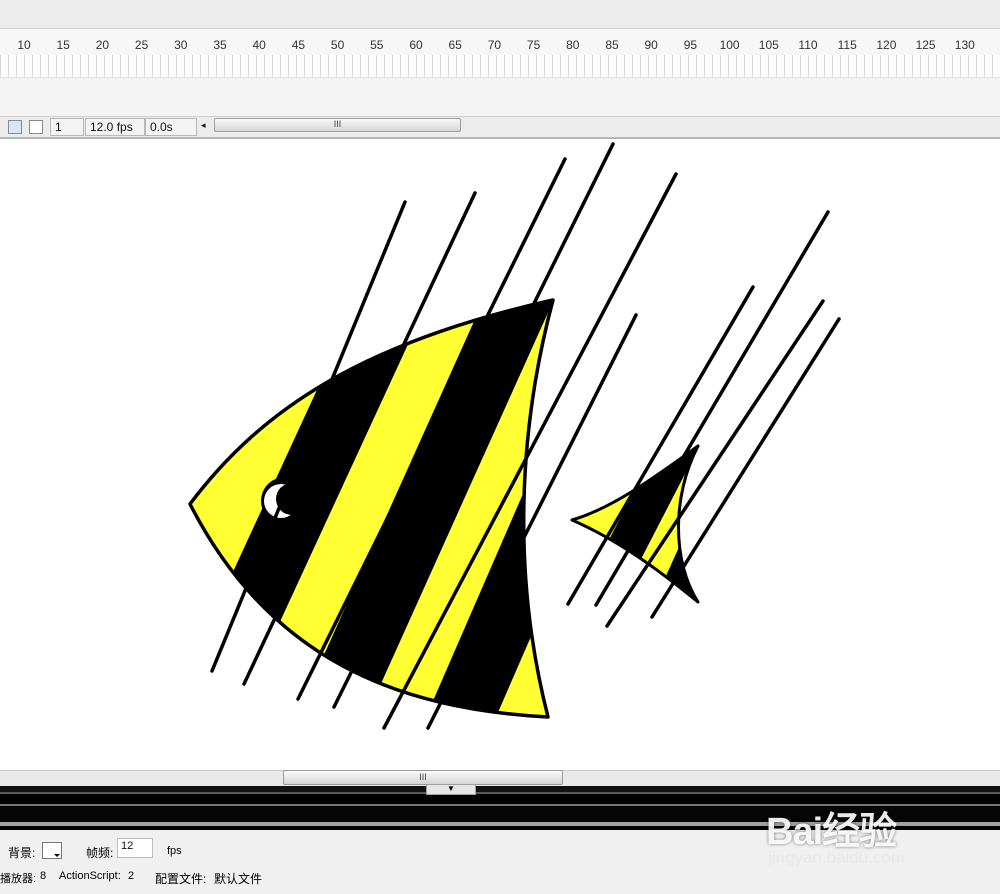 This screenshot has width=1000, height=894. I want to click on scroll-left-arrow-icon: ◂, so click(203, 125).